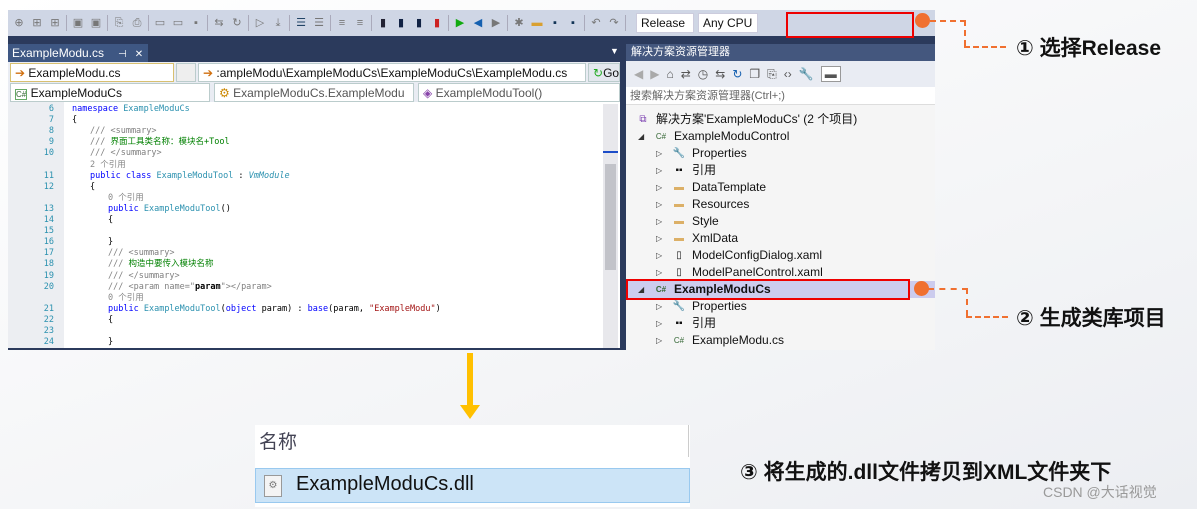  Describe the element at coordinates (537, 23) in the screenshot. I see `open-folder-icon: ▬` at that location.